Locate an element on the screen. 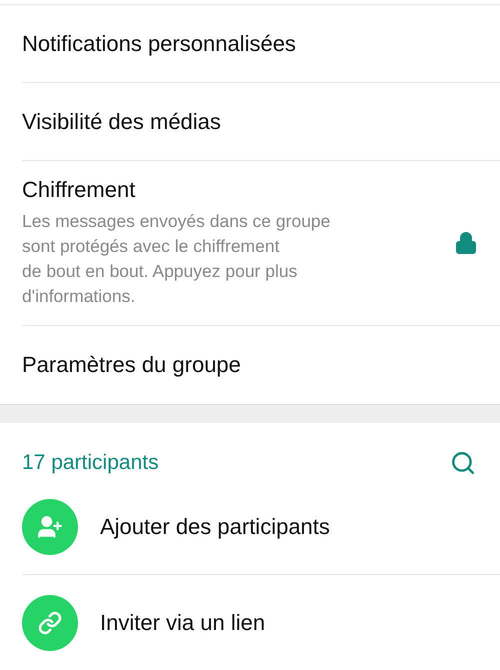 The image size is (500, 670). search-button is located at coordinates (463, 463).